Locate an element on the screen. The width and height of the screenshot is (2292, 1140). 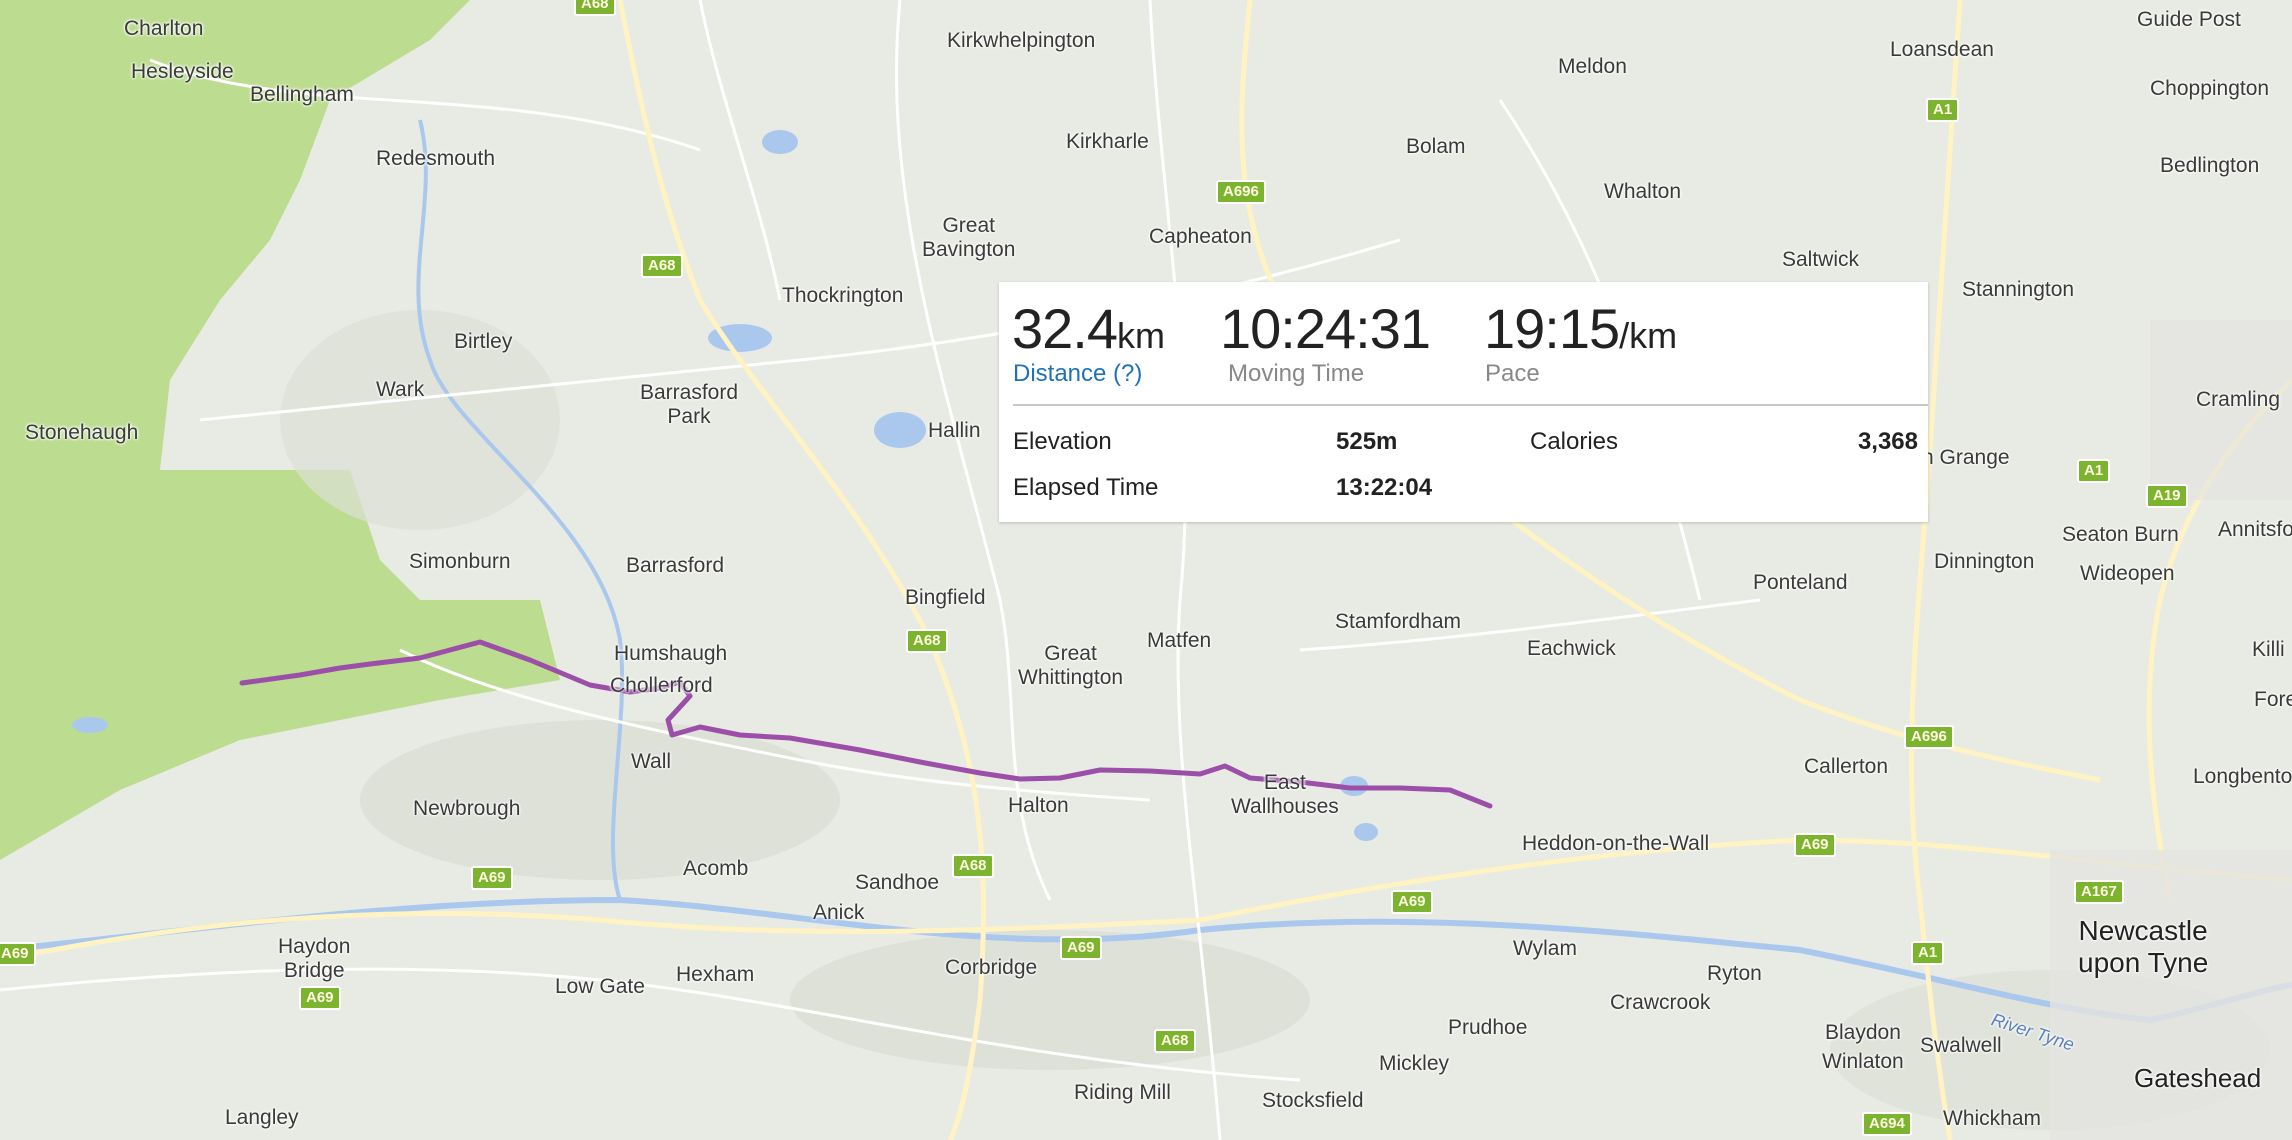
place-label: Ryton is located at coordinates (1734, 973).